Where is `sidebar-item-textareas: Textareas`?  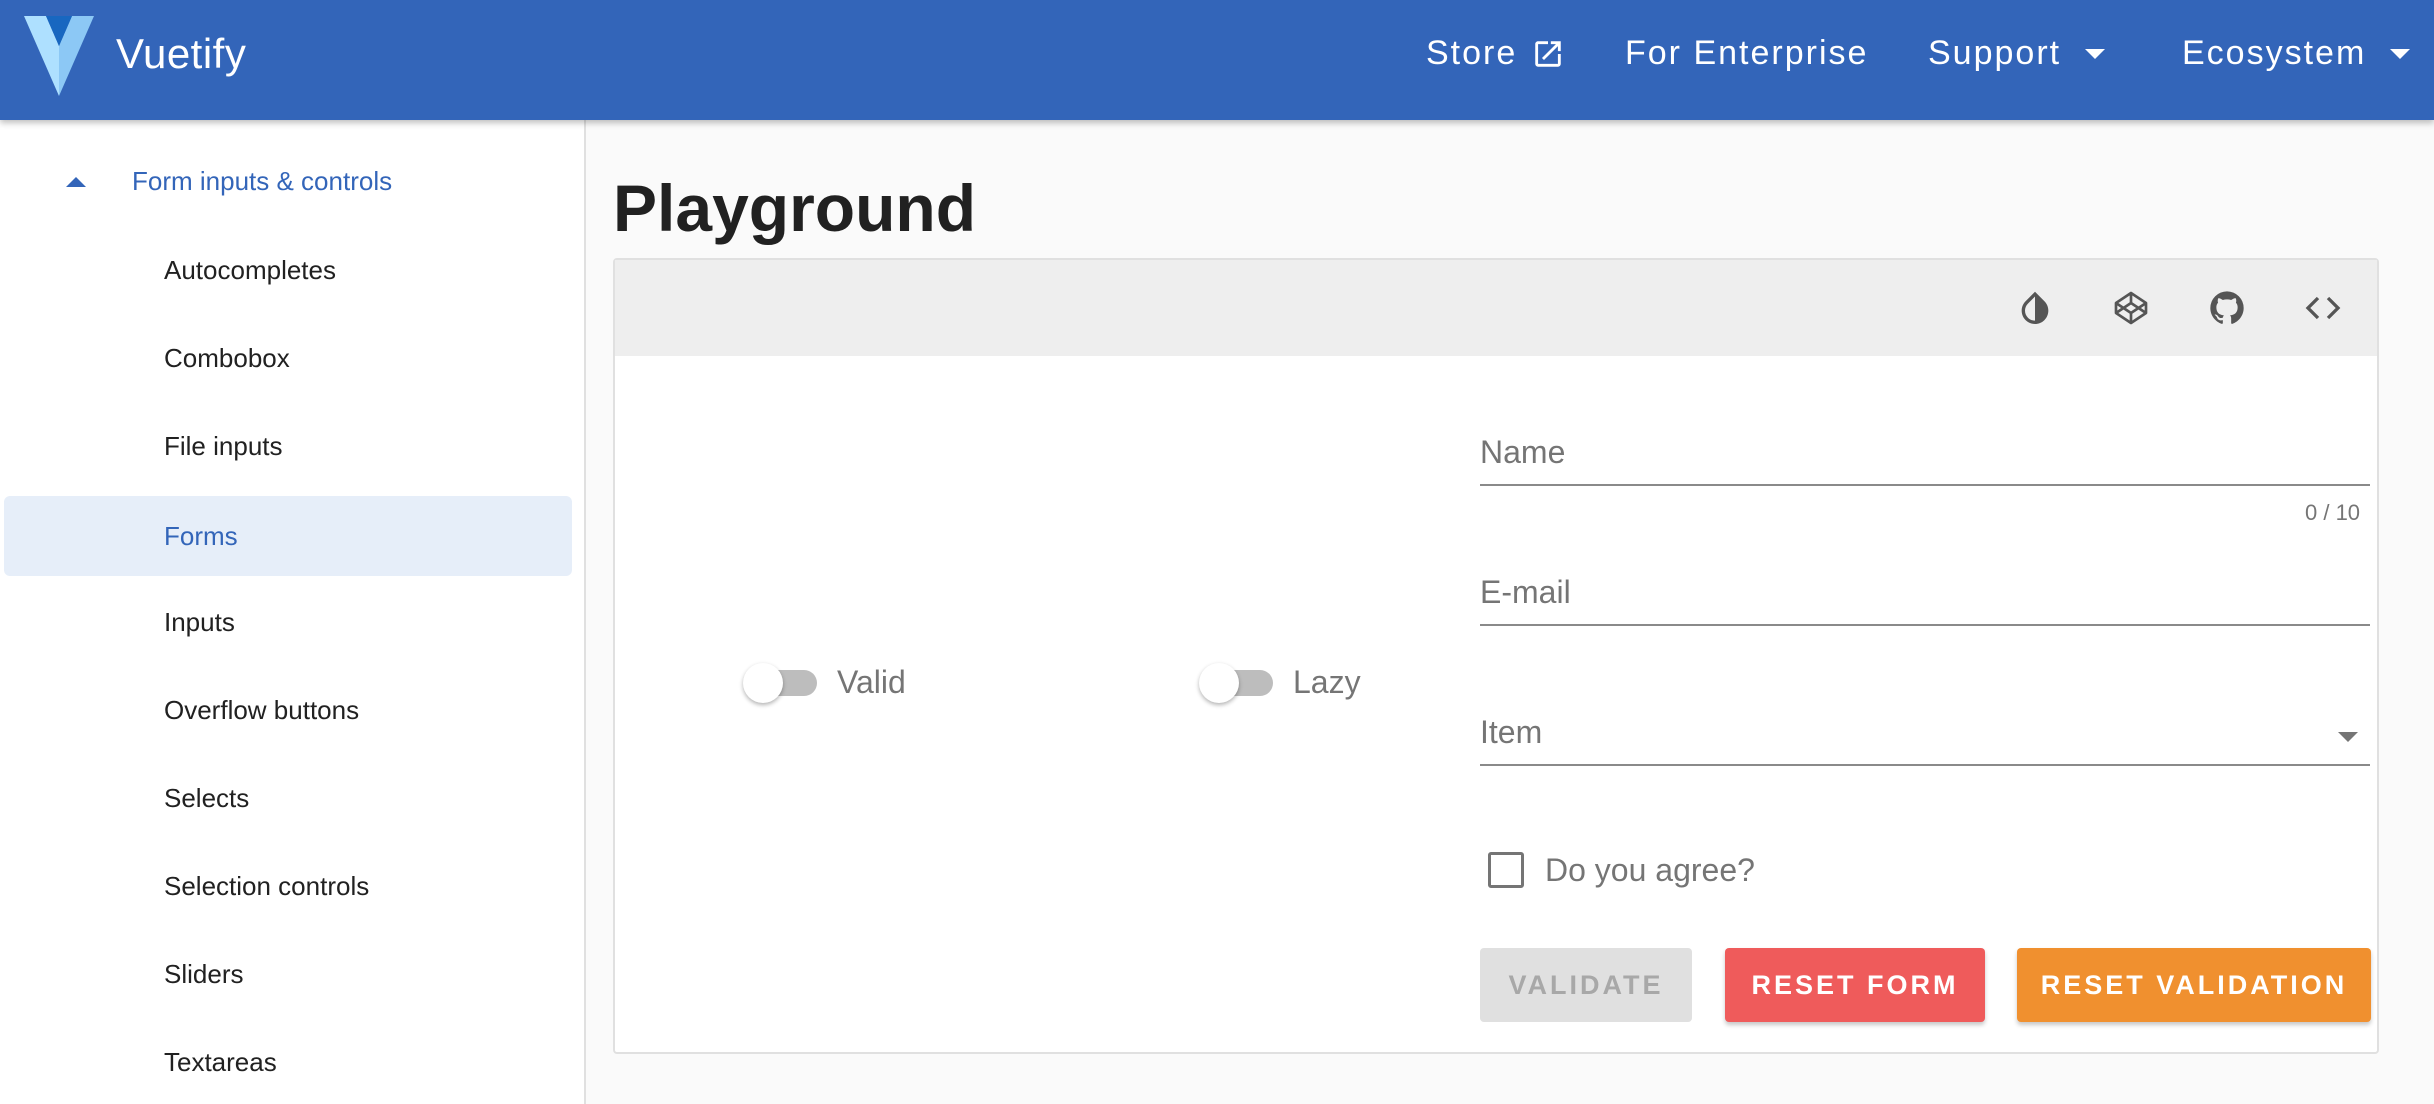
sidebar-item-textareas: Textareas is located at coordinates (288, 1062).